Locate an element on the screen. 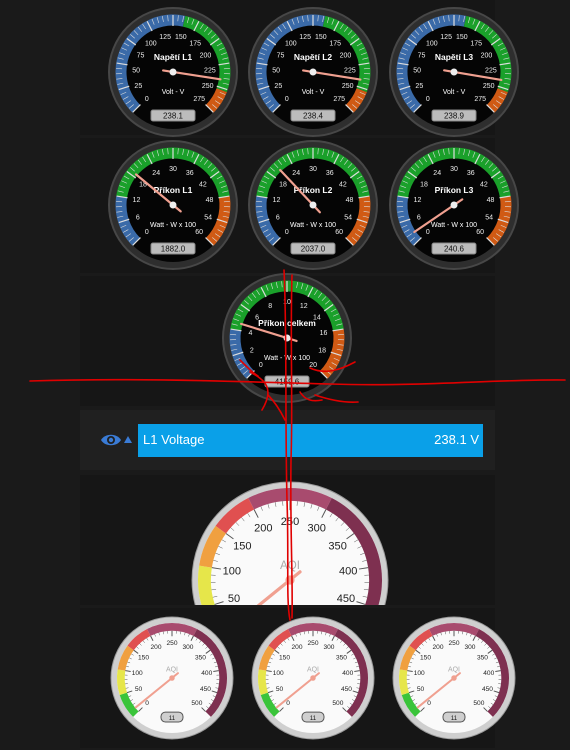 The image size is (570, 750). aqi-value: 11 is located at coordinates (172, 719).